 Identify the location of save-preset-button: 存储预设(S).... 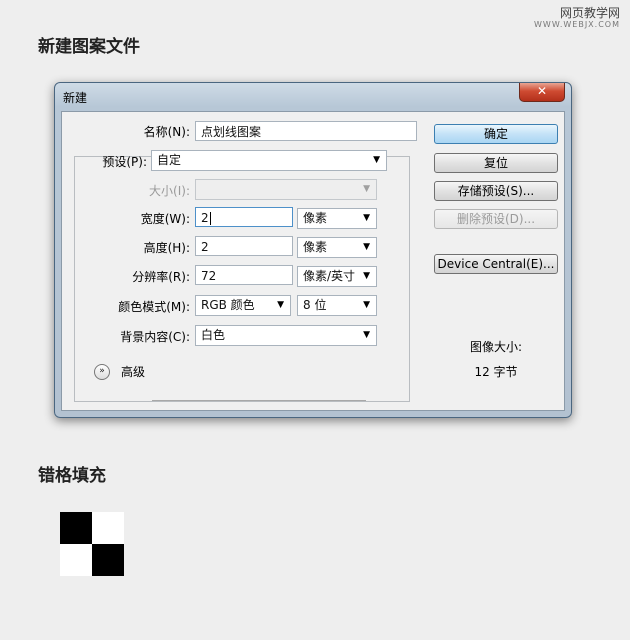
(496, 191).